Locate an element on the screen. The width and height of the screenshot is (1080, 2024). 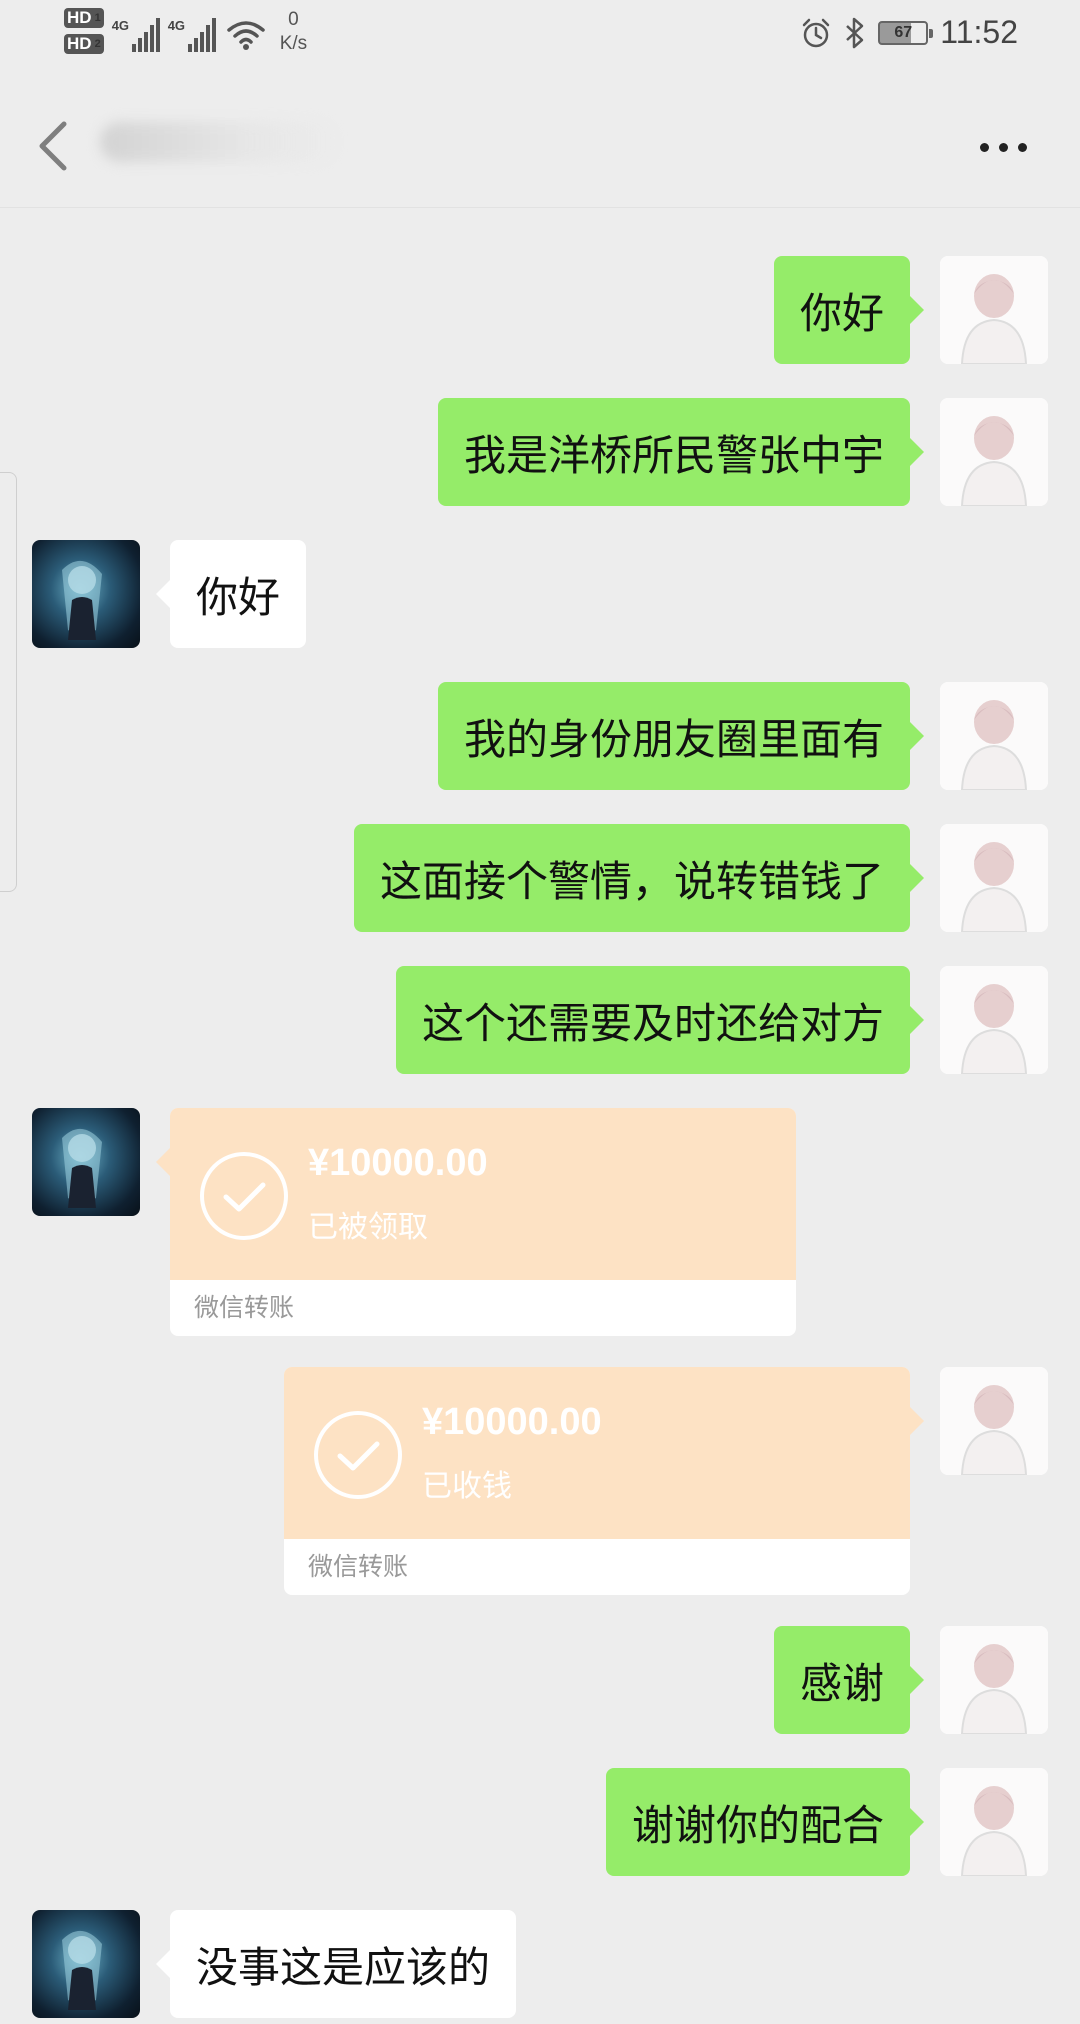
alarm-icon is located at coordinates (816, 32).